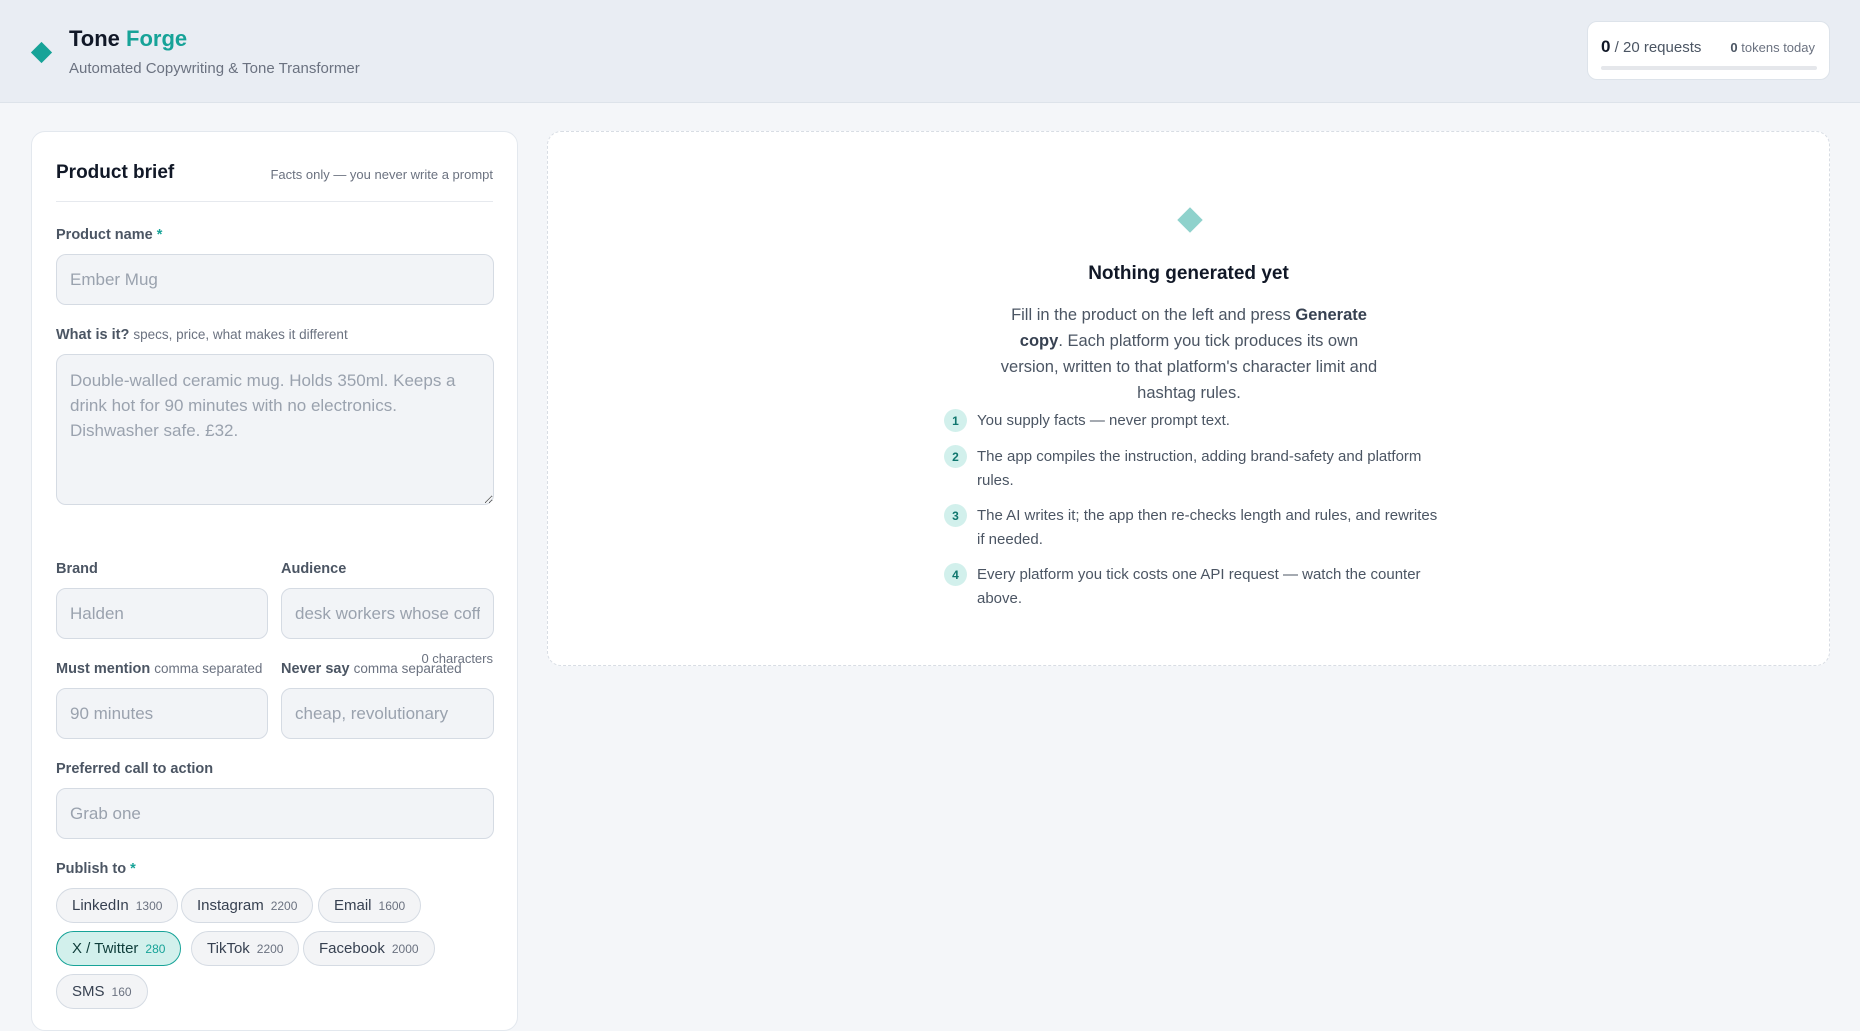  Describe the element at coordinates (162, 613) in the screenshot. I see `brand-input` at that location.